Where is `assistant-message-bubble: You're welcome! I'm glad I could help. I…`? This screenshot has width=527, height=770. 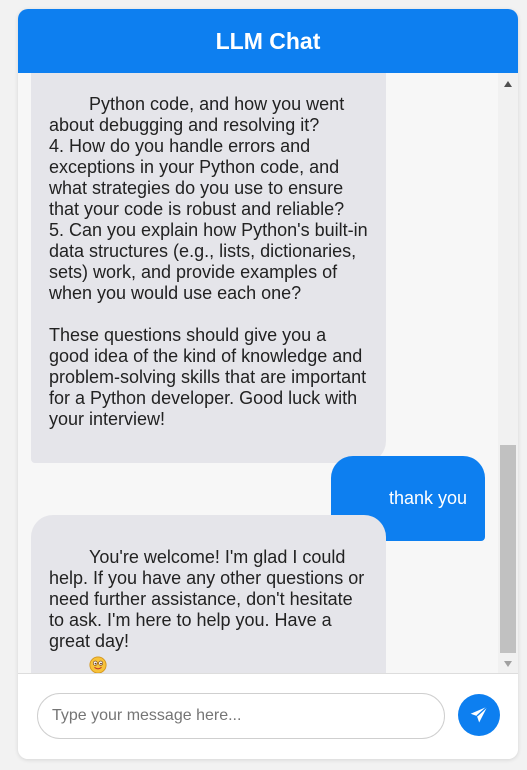
assistant-message-bubble: You're welcome! I'm glad I could help. I… is located at coordinates (208, 594).